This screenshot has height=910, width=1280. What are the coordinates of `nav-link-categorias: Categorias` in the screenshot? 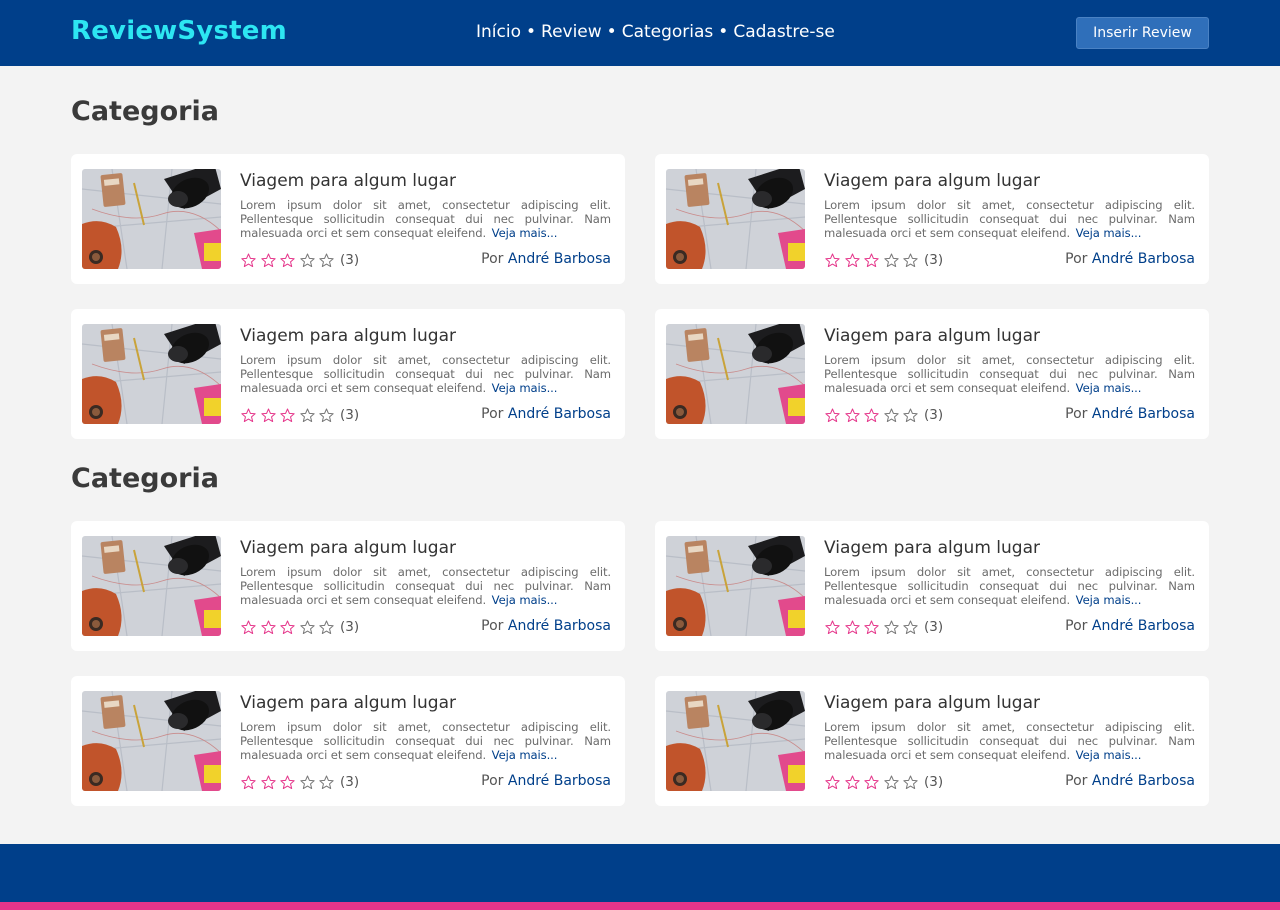 It's located at (668, 32).